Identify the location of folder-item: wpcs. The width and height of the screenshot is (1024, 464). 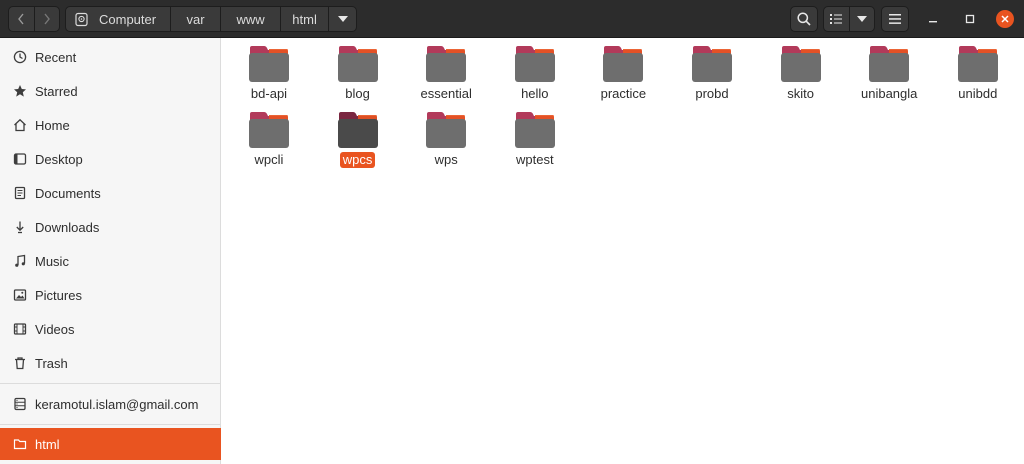
(358, 143).